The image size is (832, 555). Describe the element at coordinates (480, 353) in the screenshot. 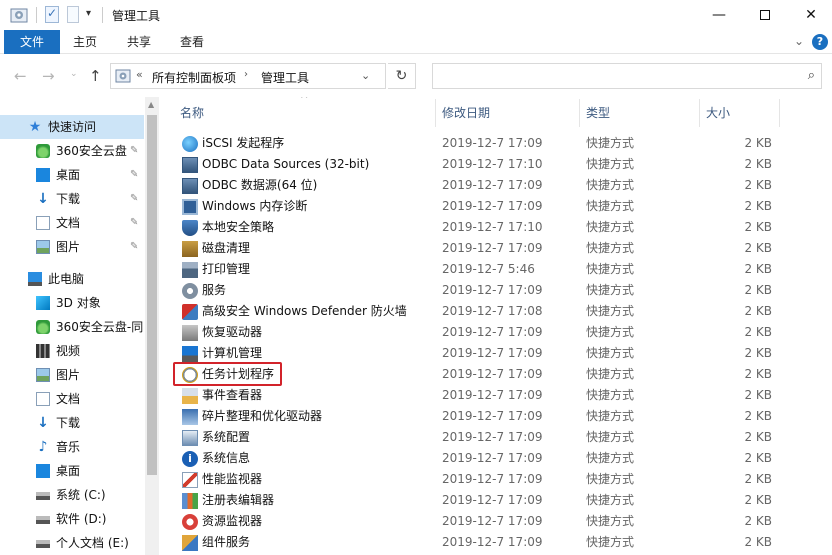

I see `file-row: 计算机管理 2019-12-7 17:09 快捷方式 2 KB` at that location.